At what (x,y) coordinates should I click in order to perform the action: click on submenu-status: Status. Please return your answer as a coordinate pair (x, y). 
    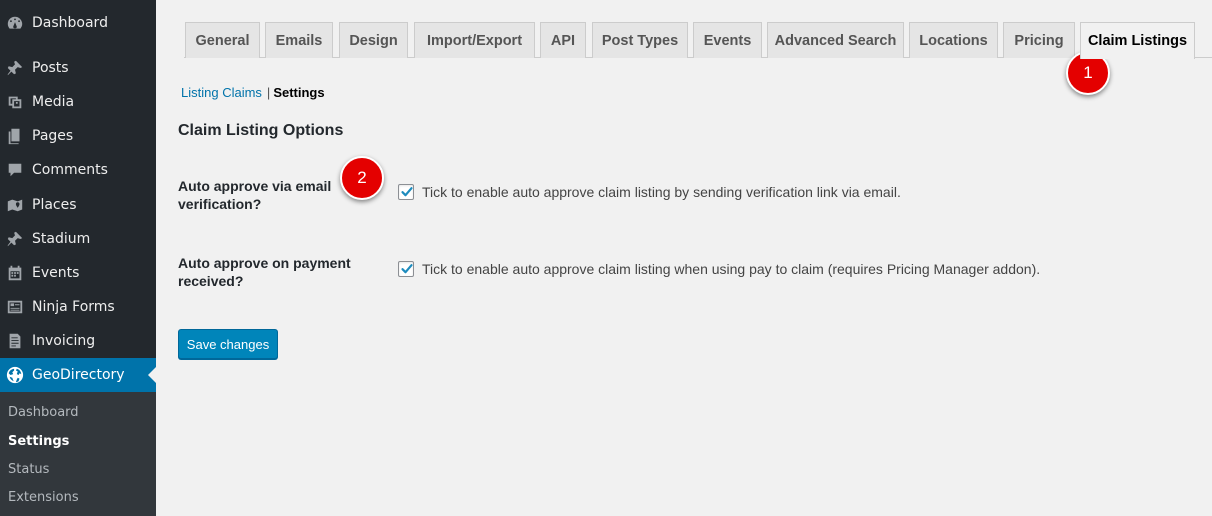
    Looking at the image, I should click on (28, 469).